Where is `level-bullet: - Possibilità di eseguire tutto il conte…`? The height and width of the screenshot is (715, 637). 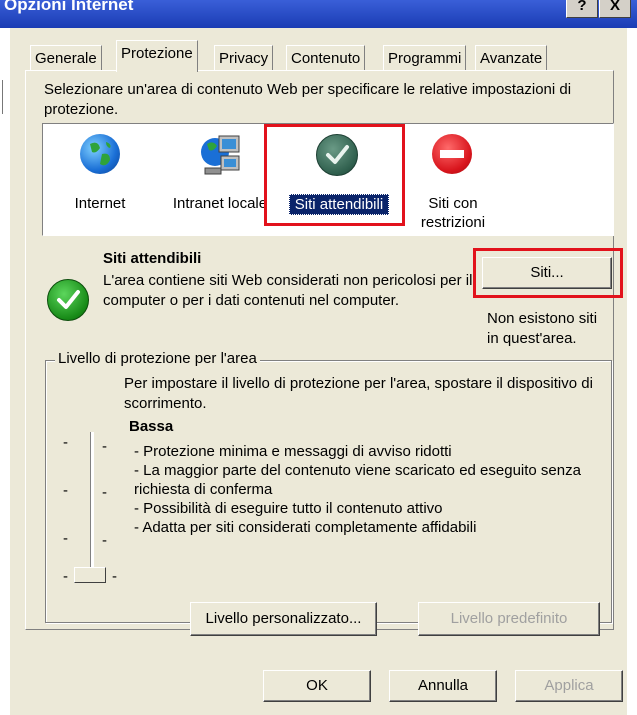 level-bullet: - Possibilità di eseguire tutto il conte… is located at coordinates (288, 508).